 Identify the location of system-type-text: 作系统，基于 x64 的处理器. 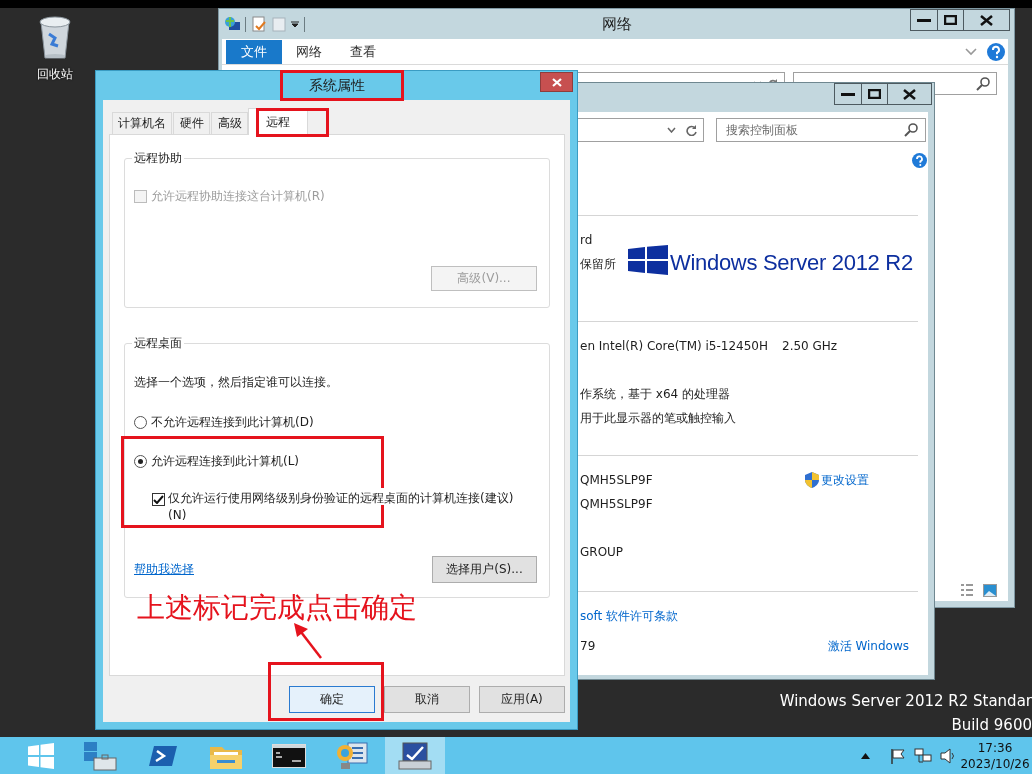
(655, 394).